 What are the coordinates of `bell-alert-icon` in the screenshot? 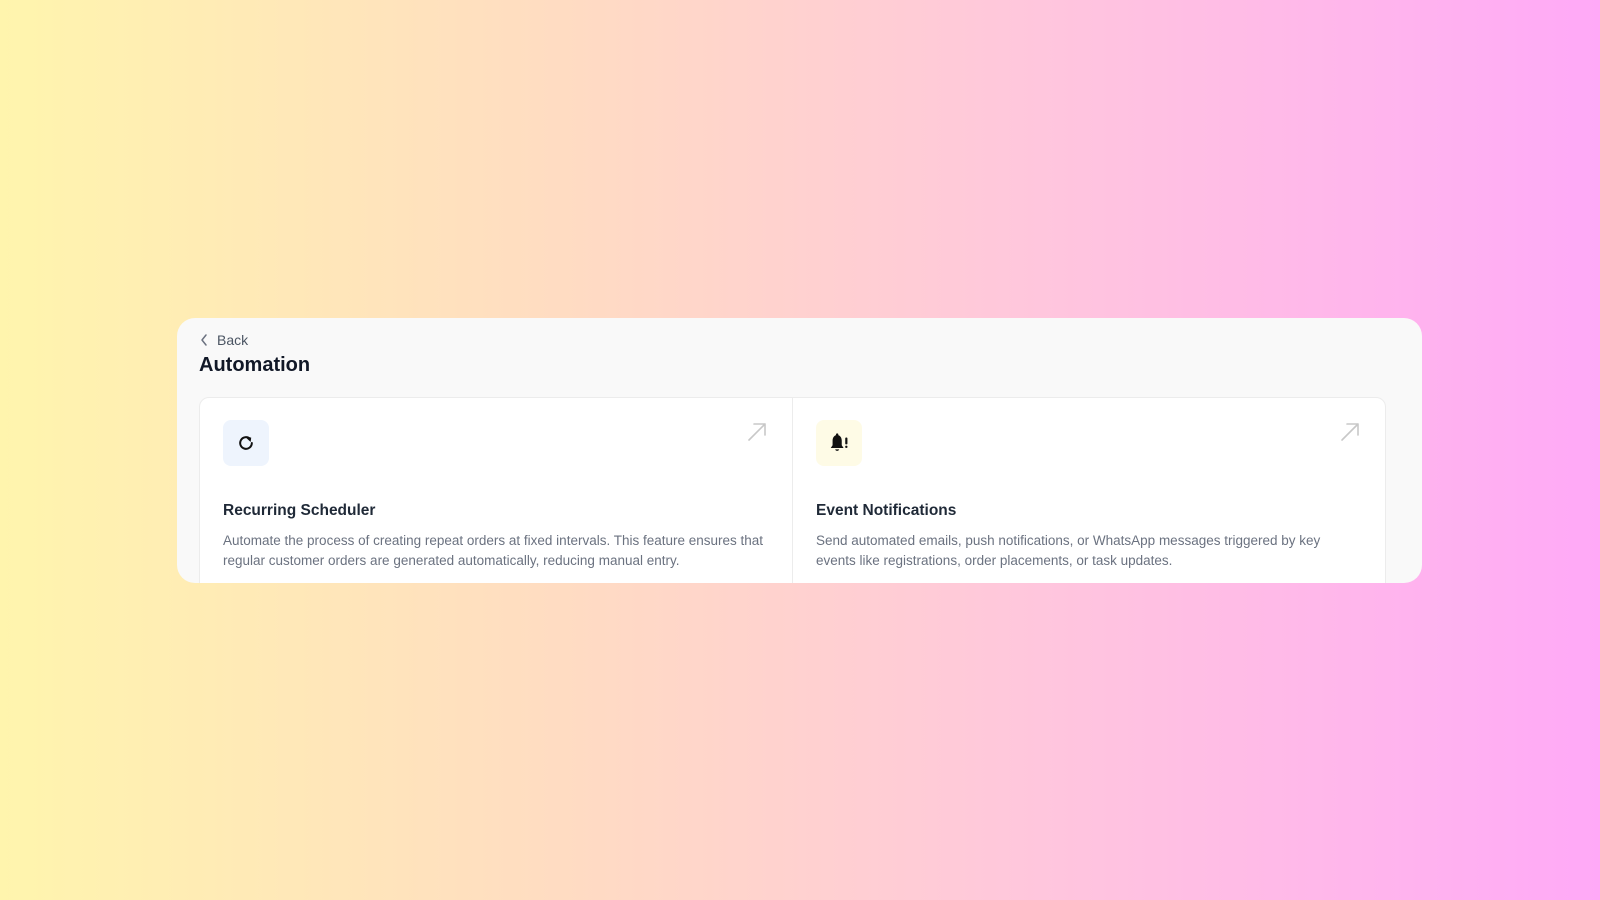 It's located at (839, 442).